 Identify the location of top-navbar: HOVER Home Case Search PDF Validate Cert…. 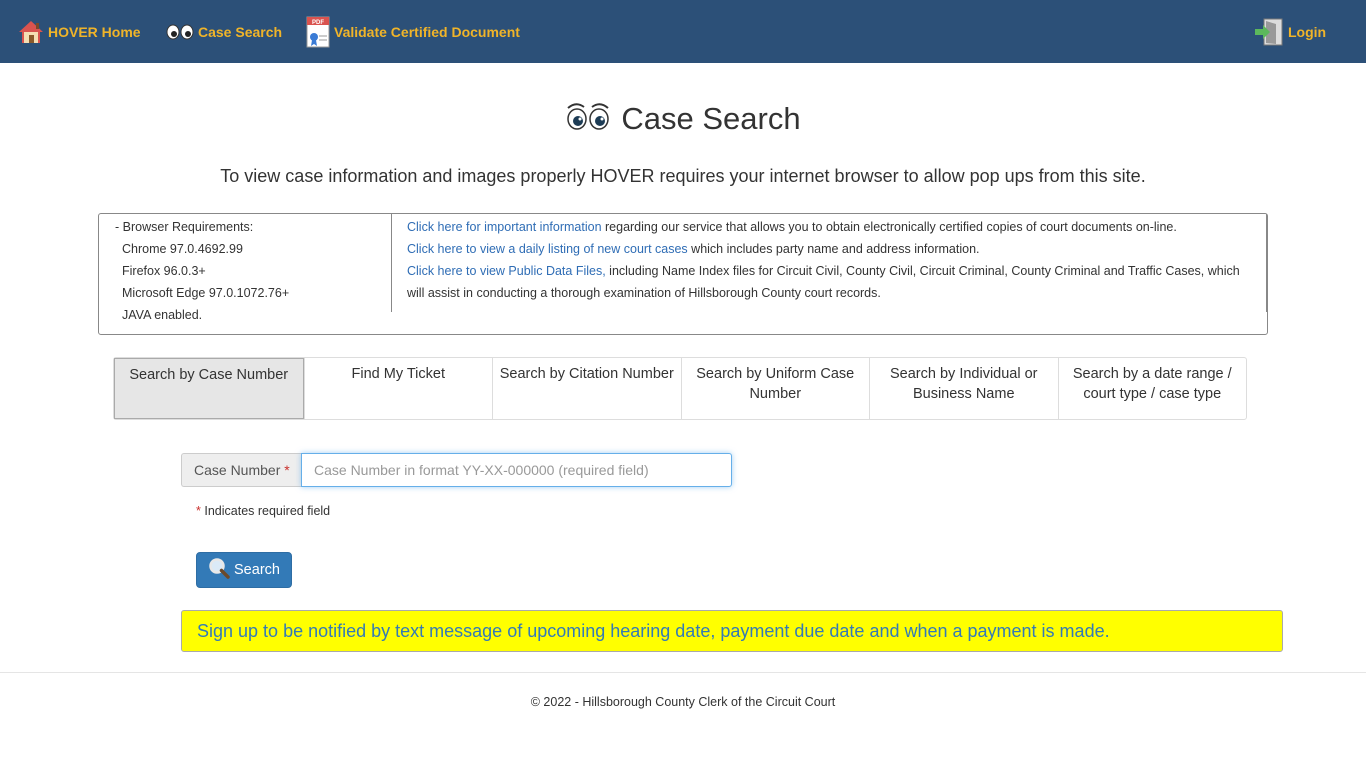
(683, 31).